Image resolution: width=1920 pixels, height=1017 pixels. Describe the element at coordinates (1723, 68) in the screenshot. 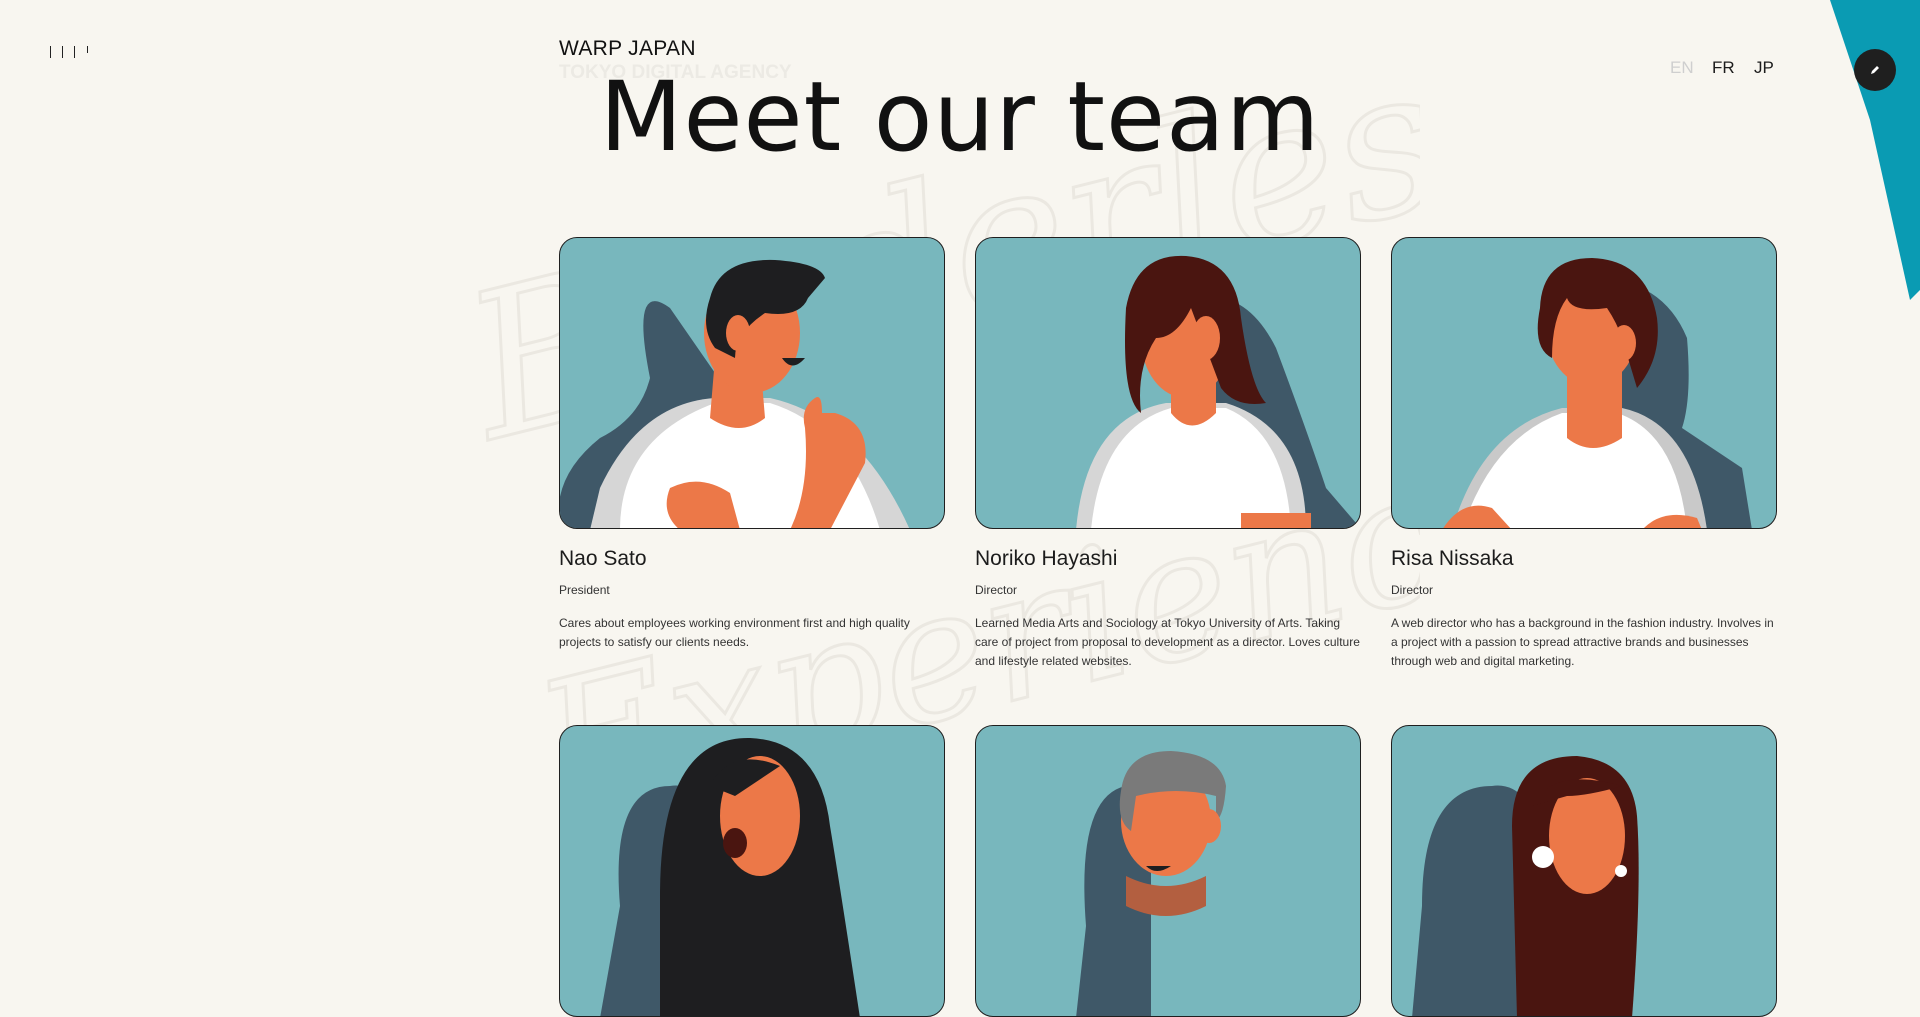

I see `lang-fr-link: FR` at that location.